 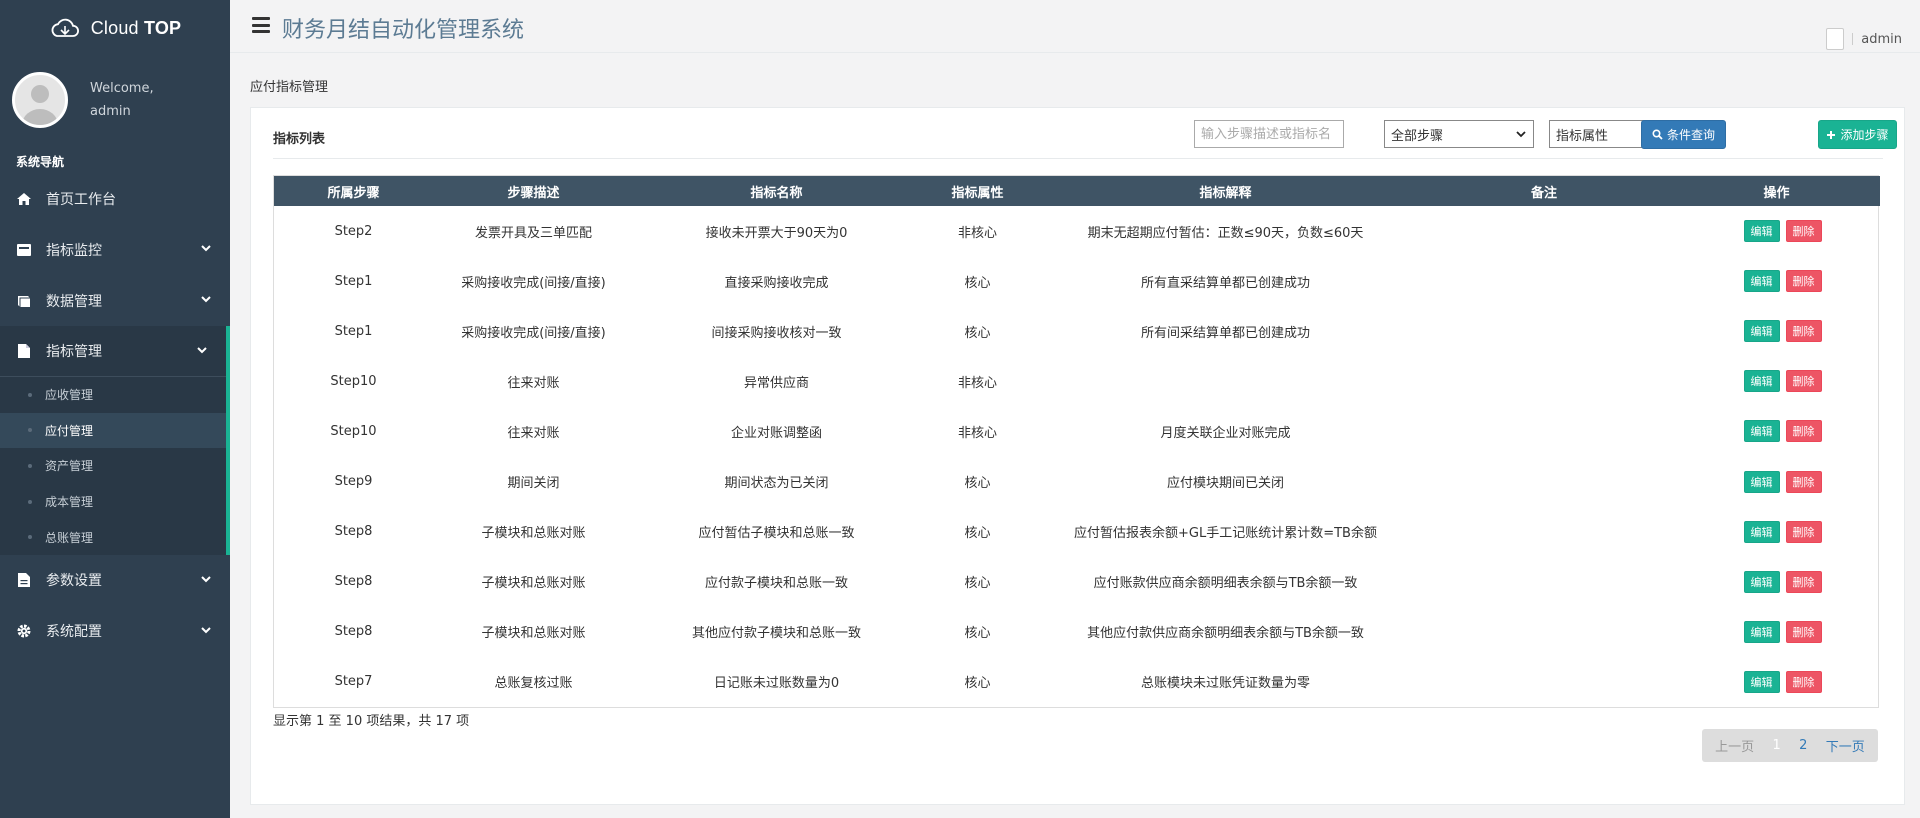 I want to click on cell-step: Step9, so click(x=353, y=482).